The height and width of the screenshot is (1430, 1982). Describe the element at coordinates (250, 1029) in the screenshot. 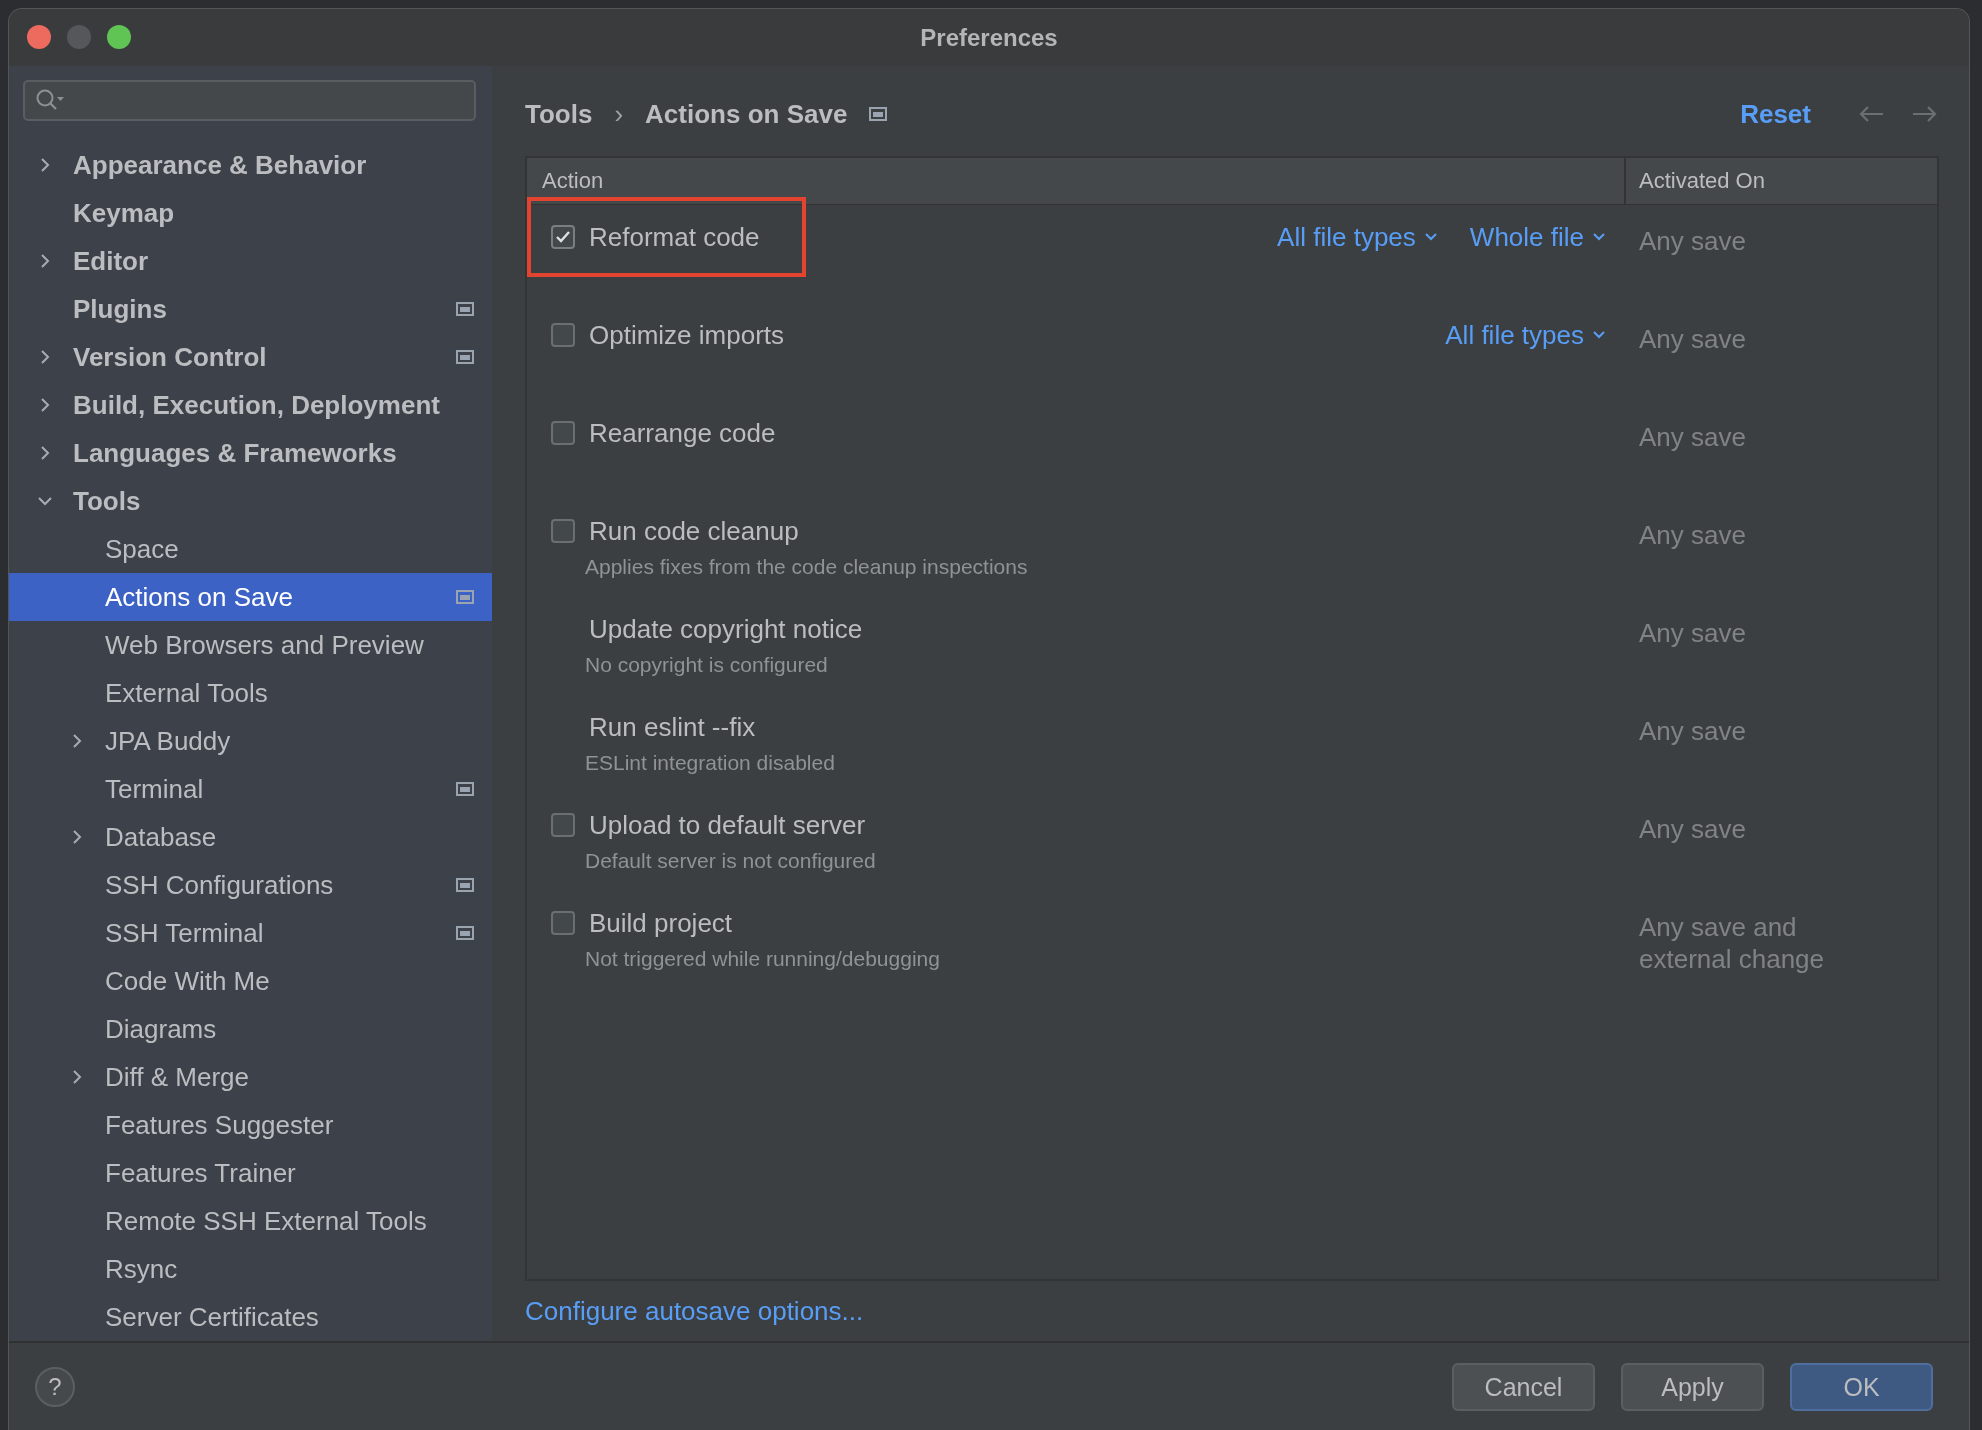

I see `sidebar-item: Diagrams` at that location.